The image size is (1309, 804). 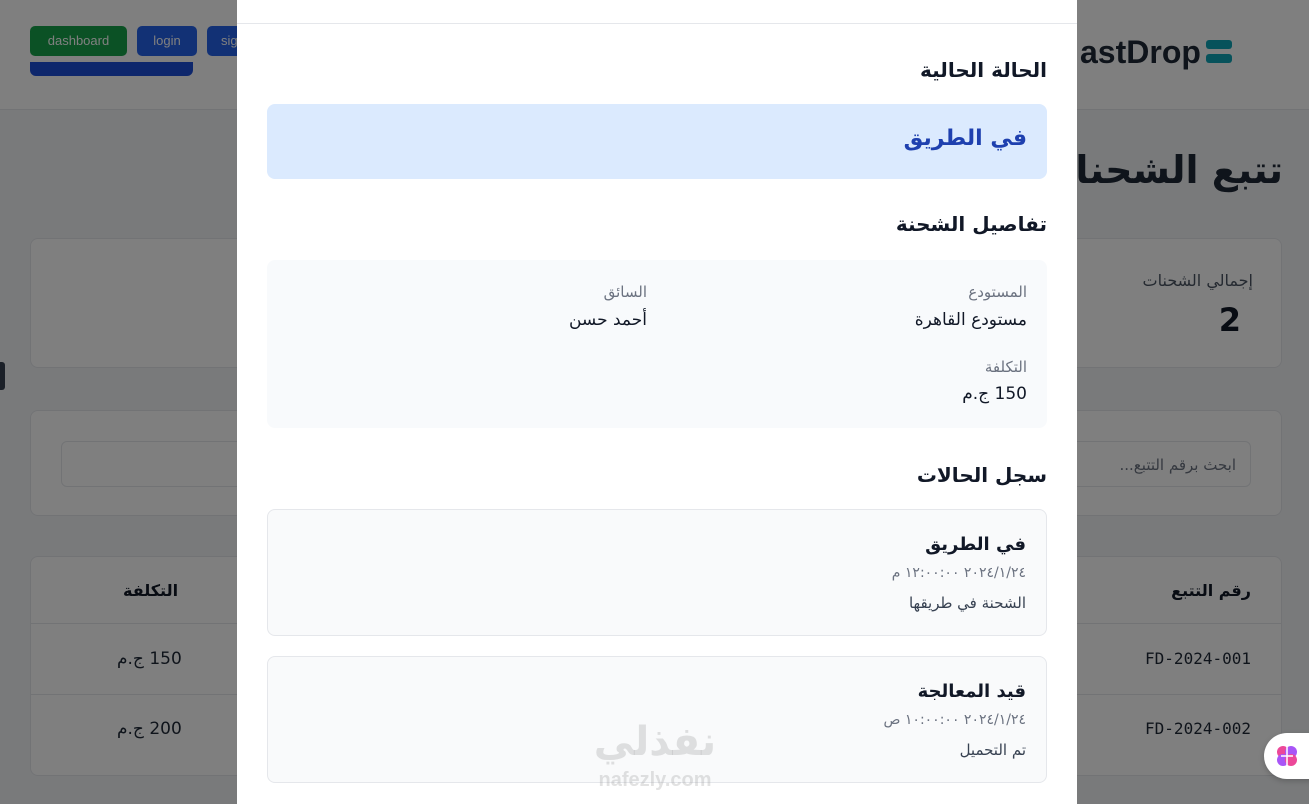 What do you see at coordinates (954, 720) in the screenshot?
I see `history-datetime: ٢٠٢٤/١/٢٤ ١٠:٠٠:٠٠ ص` at bounding box center [954, 720].